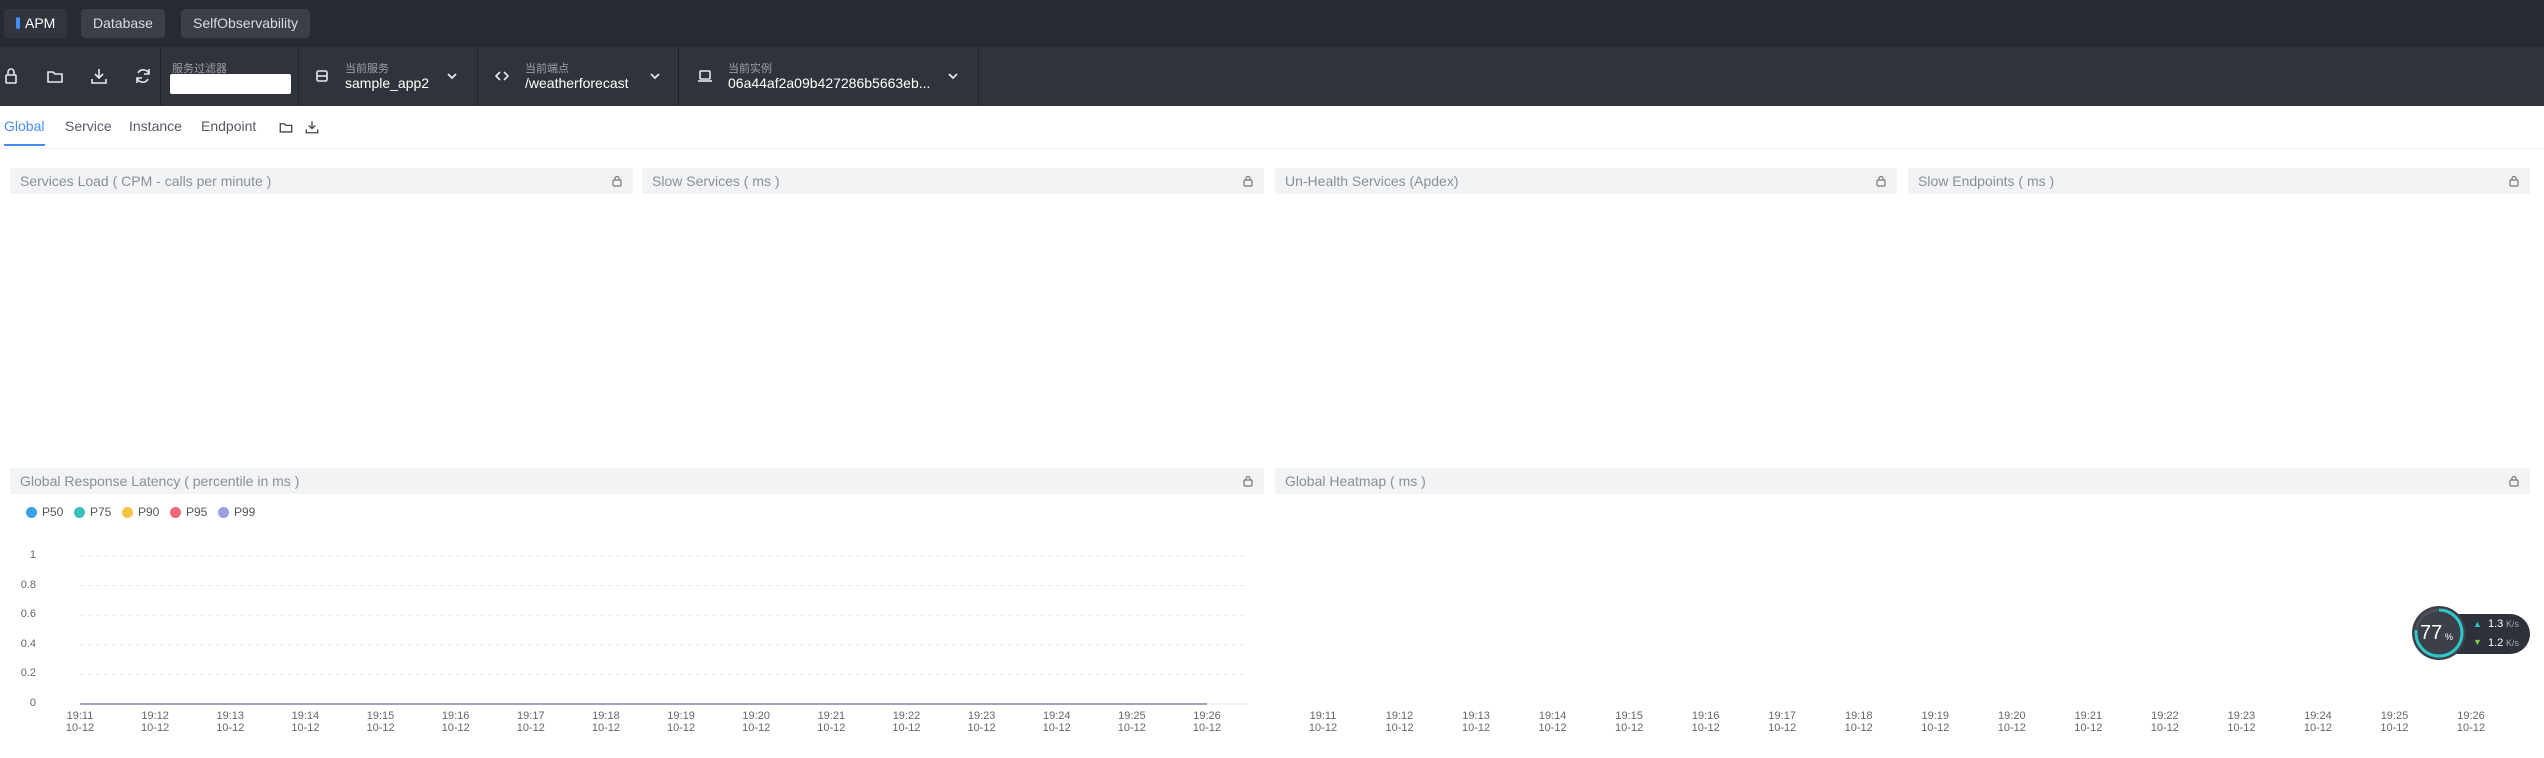 The height and width of the screenshot is (758, 2544). I want to click on service-filter-input, so click(230, 84).